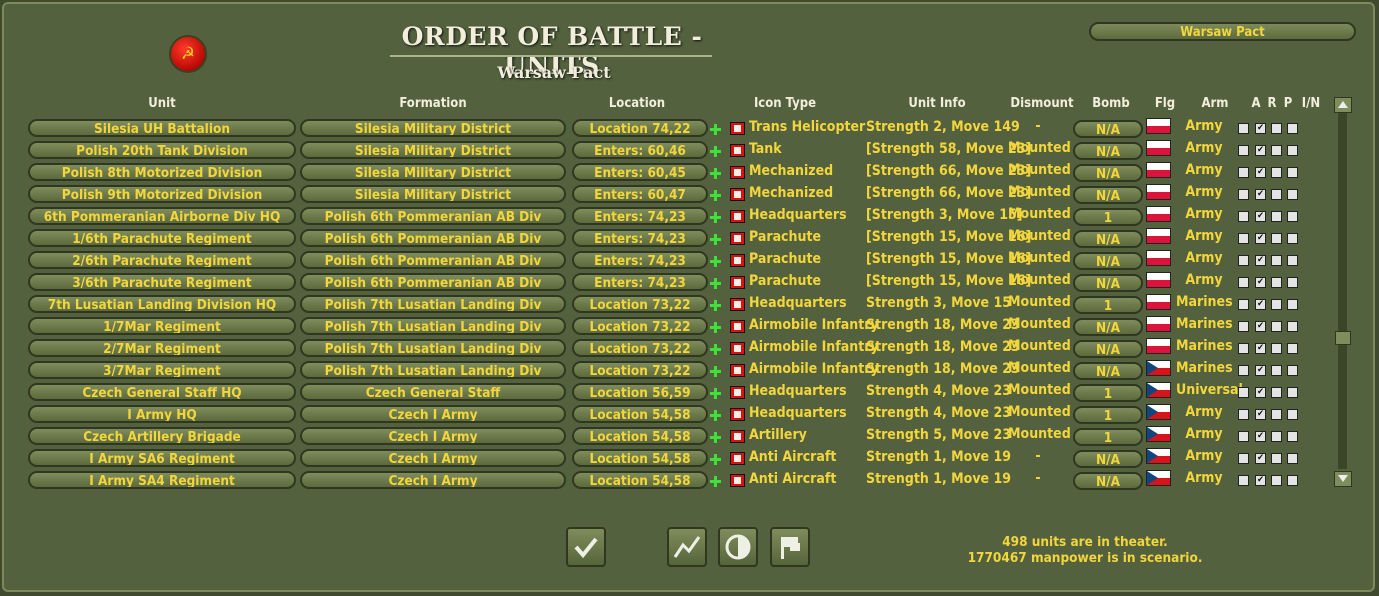 Image resolution: width=1379 pixels, height=596 pixels. I want to click on scroll-track, so click(1342, 291).